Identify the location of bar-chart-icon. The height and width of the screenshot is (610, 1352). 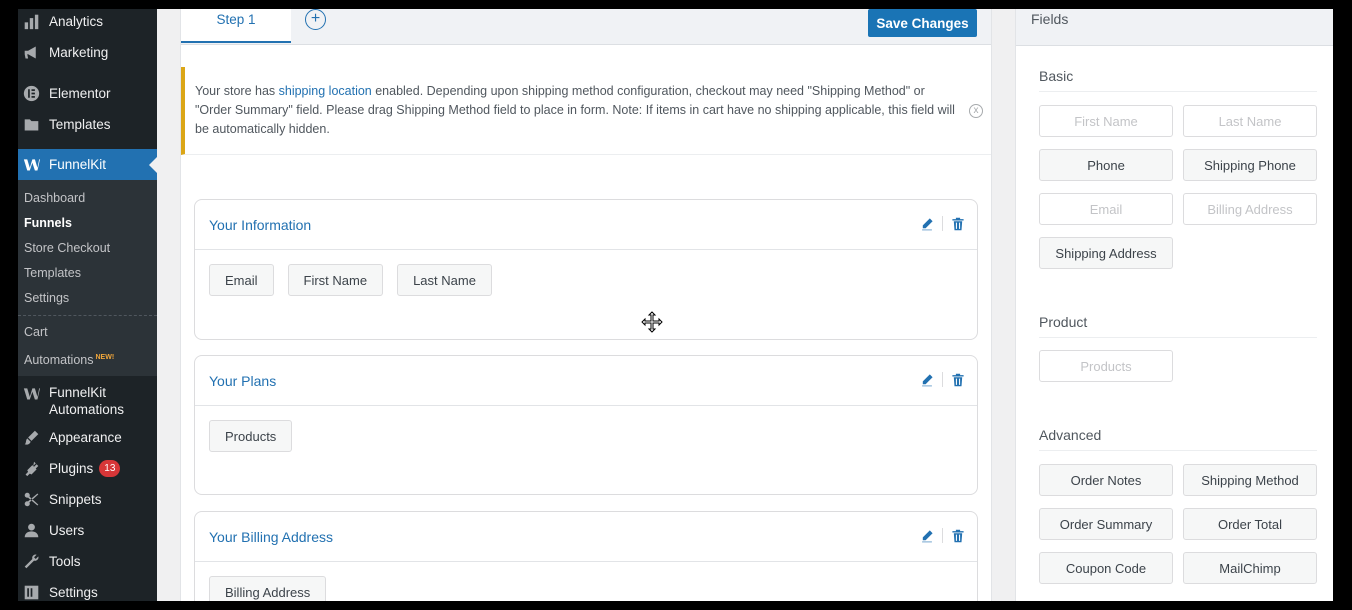
(31, 22).